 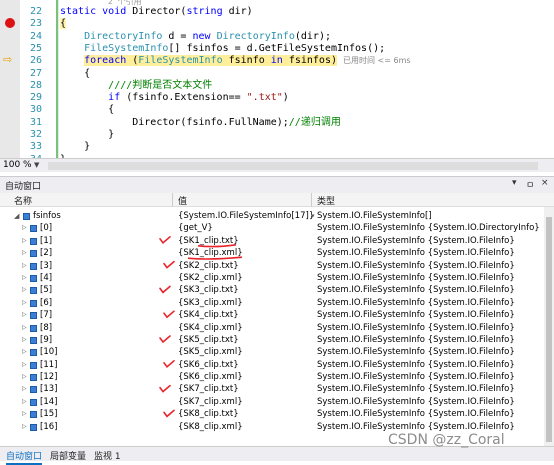 I want to click on code-line: 30 {, so click(x=277, y=110).